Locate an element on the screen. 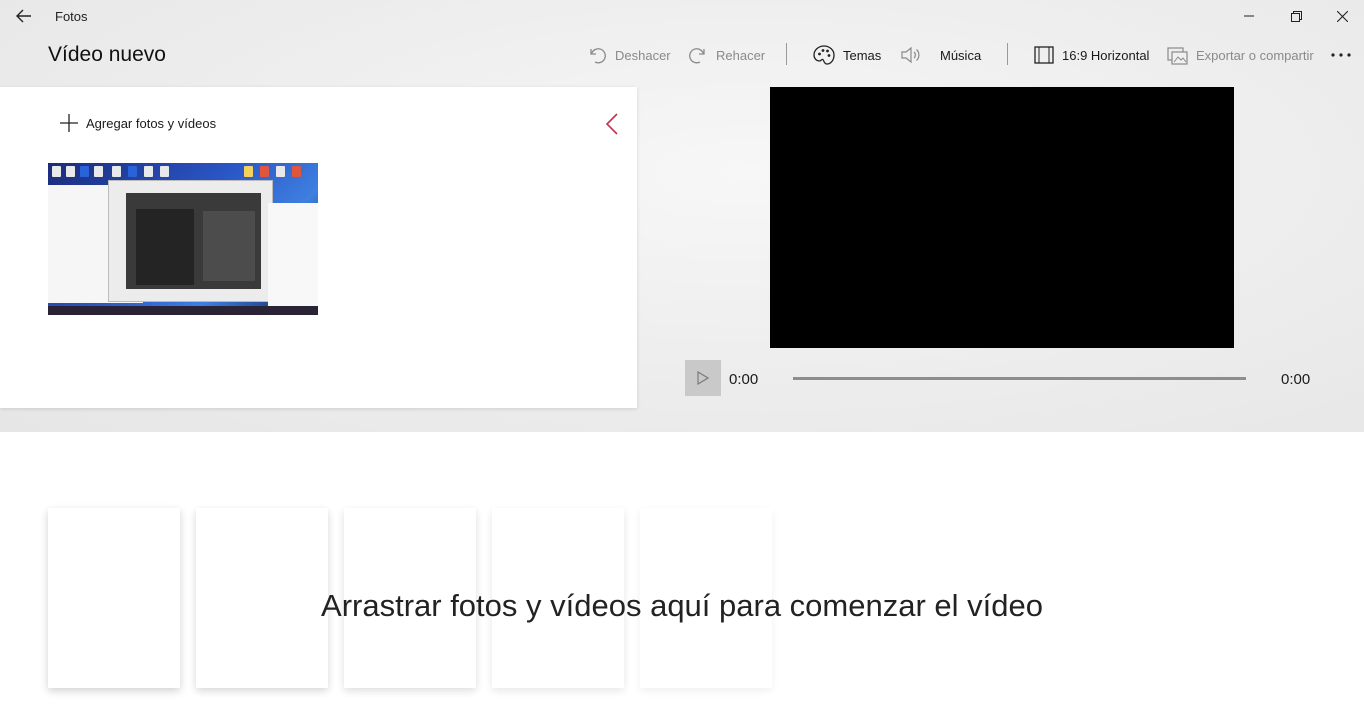  current-time: 0:00 is located at coordinates (744, 379).